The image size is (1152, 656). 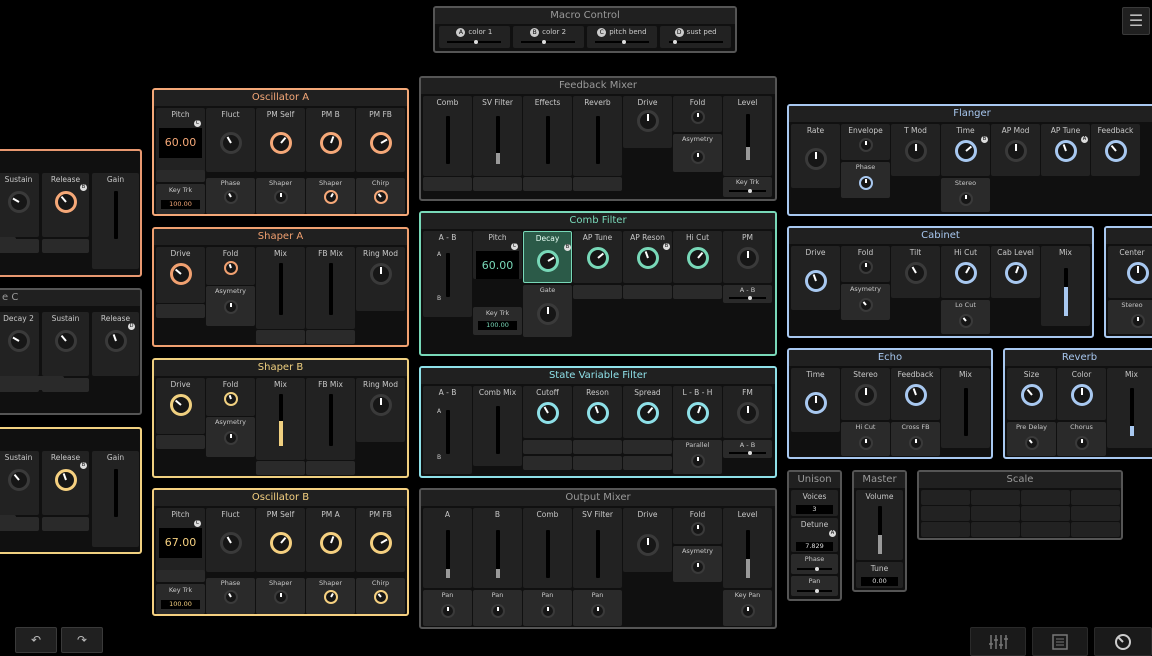 I want to click on shaper_b-fb-mix: FB Mix, so click(x=330, y=419).